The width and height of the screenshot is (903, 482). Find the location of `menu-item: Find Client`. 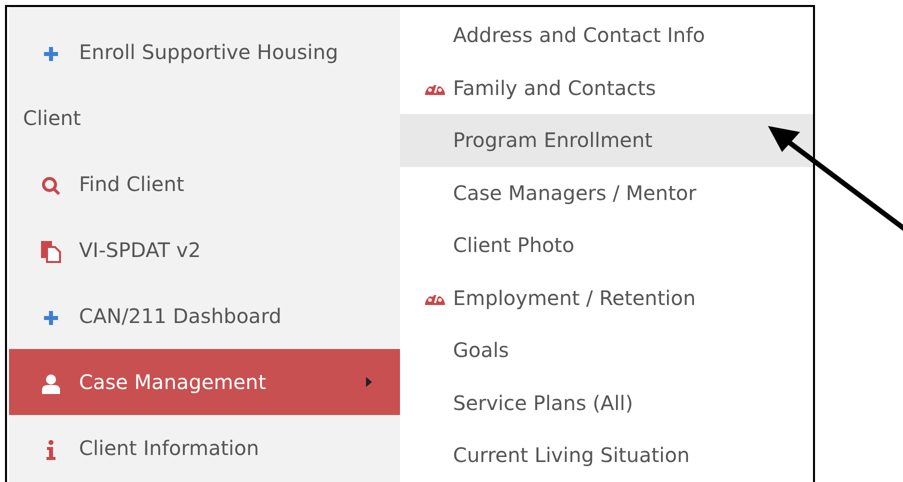

menu-item: Find Client is located at coordinates (204, 184).